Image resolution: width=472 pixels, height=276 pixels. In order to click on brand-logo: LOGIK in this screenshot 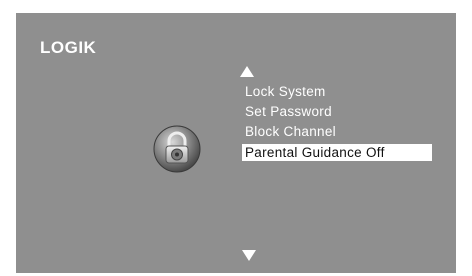, I will do `click(68, 47)`.